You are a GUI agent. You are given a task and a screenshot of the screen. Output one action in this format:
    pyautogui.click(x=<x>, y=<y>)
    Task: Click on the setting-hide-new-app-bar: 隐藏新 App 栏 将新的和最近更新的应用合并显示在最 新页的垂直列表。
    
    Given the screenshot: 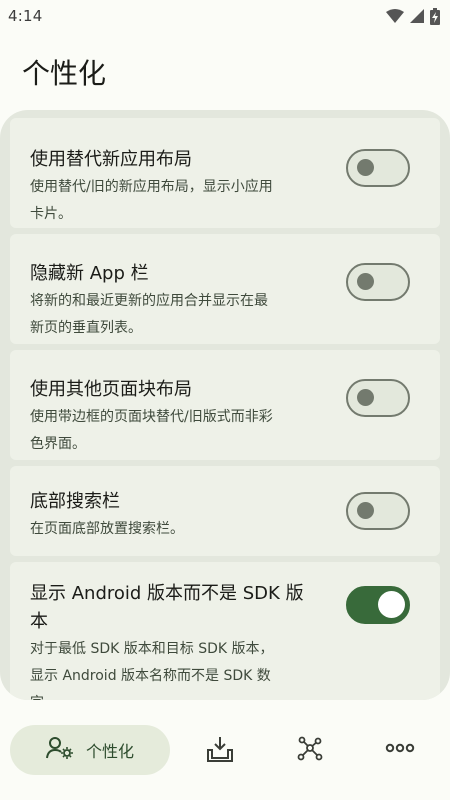 What is the action you would take?
    pyautogui.click(x=225, y=289)
    